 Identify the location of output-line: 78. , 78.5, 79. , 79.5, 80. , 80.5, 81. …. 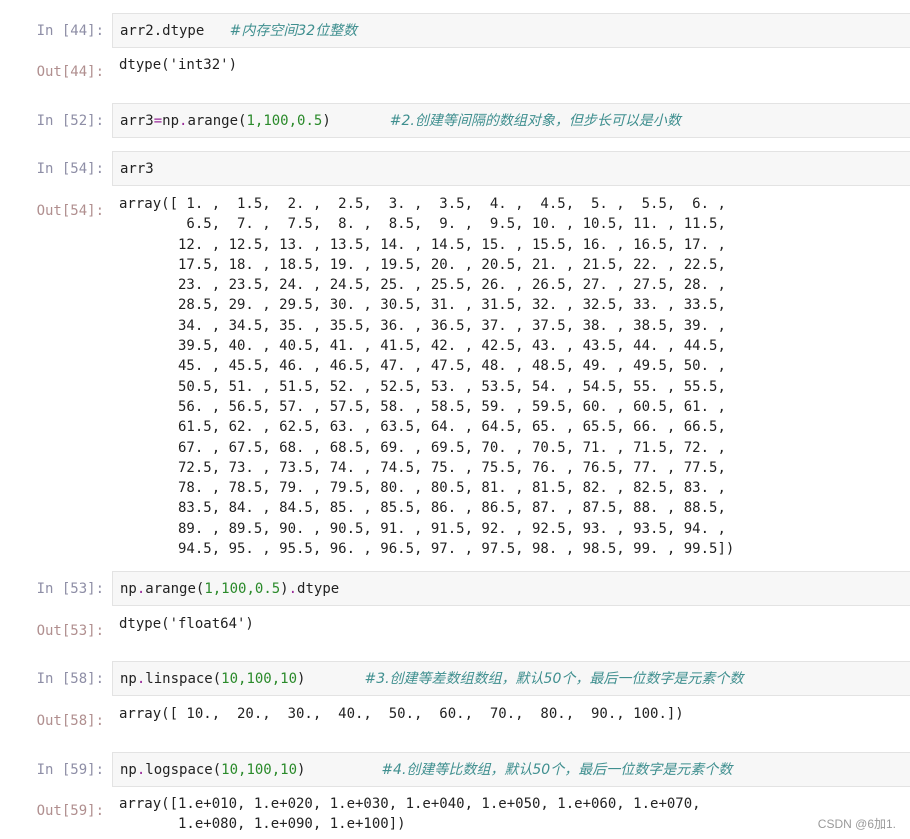
(422, 488).